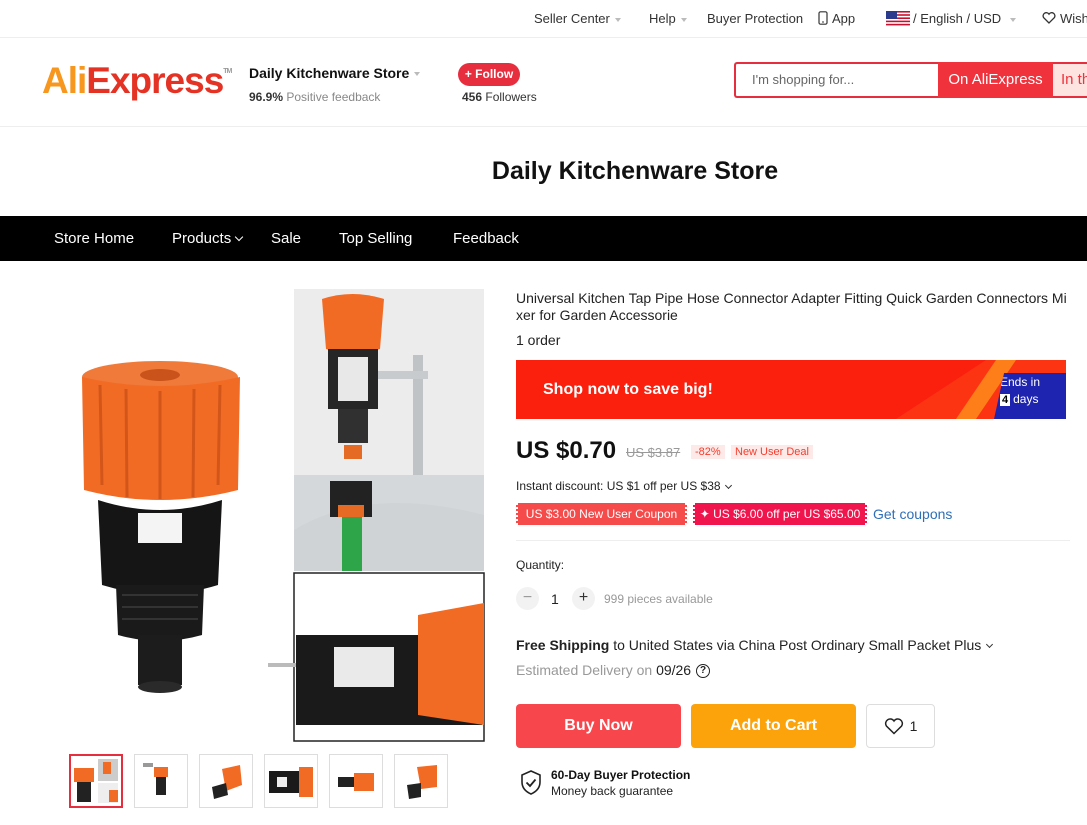 Image resolution: width=1087 pixels, height=825 pixels. What do you see at coordinates (333, 97) in the screenshot?
I see `feedback-label: Positive feedback` at bounding box center [333, 97].